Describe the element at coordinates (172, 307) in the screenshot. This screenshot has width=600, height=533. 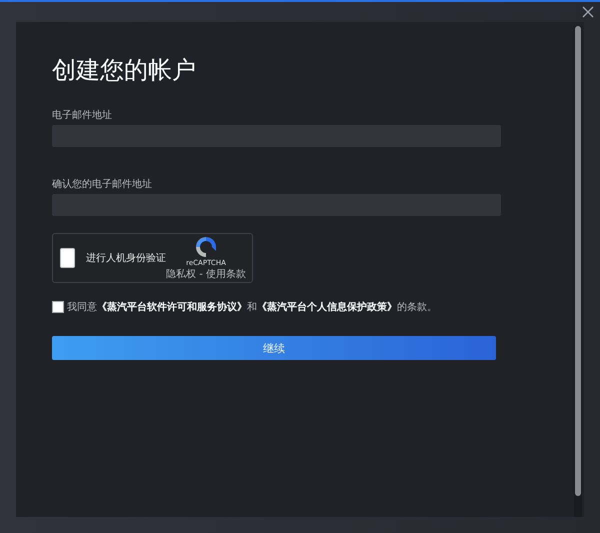
I see `agreement-link: 《蒸汽平台软件许可和服务协议》` at that location.